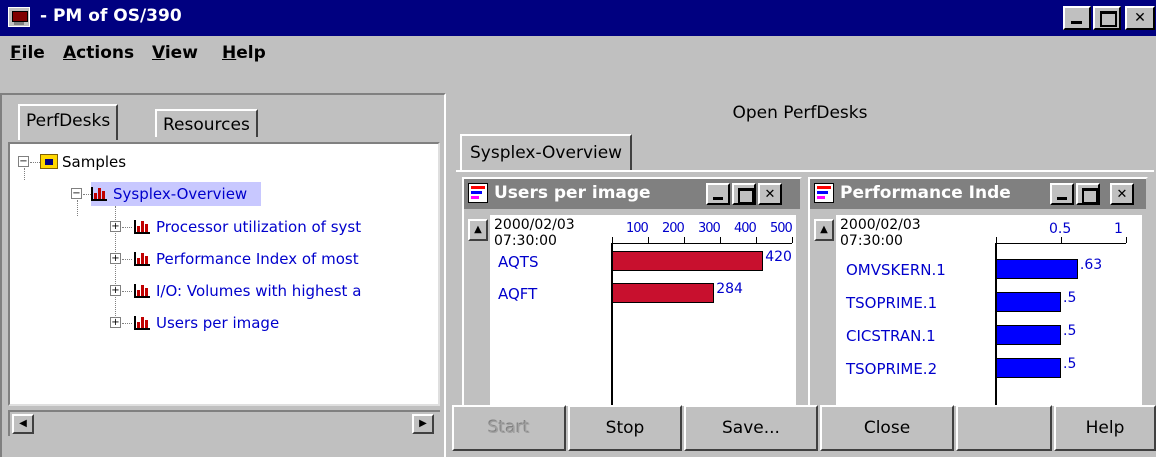 Image resolution: width=1156 pixels, height=457 pixels. I want to click on axis-tick-label: 0.5, so click(1060, 229).